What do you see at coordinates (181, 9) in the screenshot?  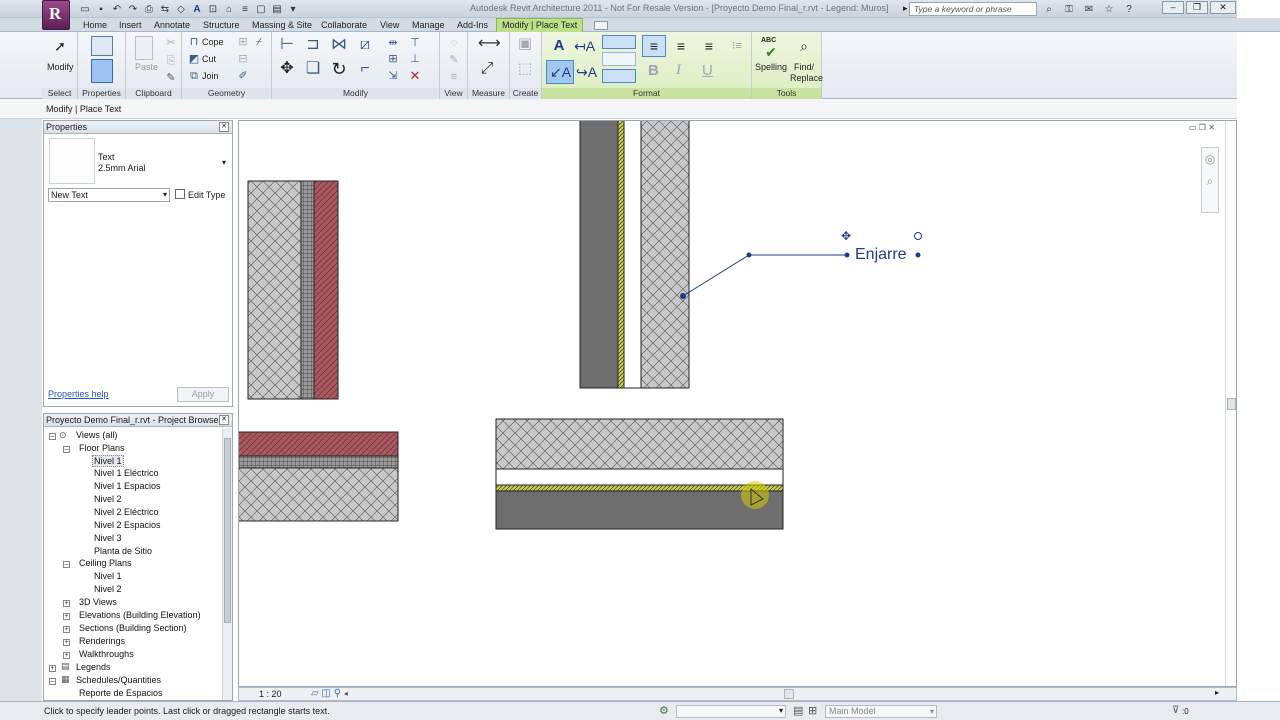 I see `tag-icon: ◇` at bounding box center [181, 9].